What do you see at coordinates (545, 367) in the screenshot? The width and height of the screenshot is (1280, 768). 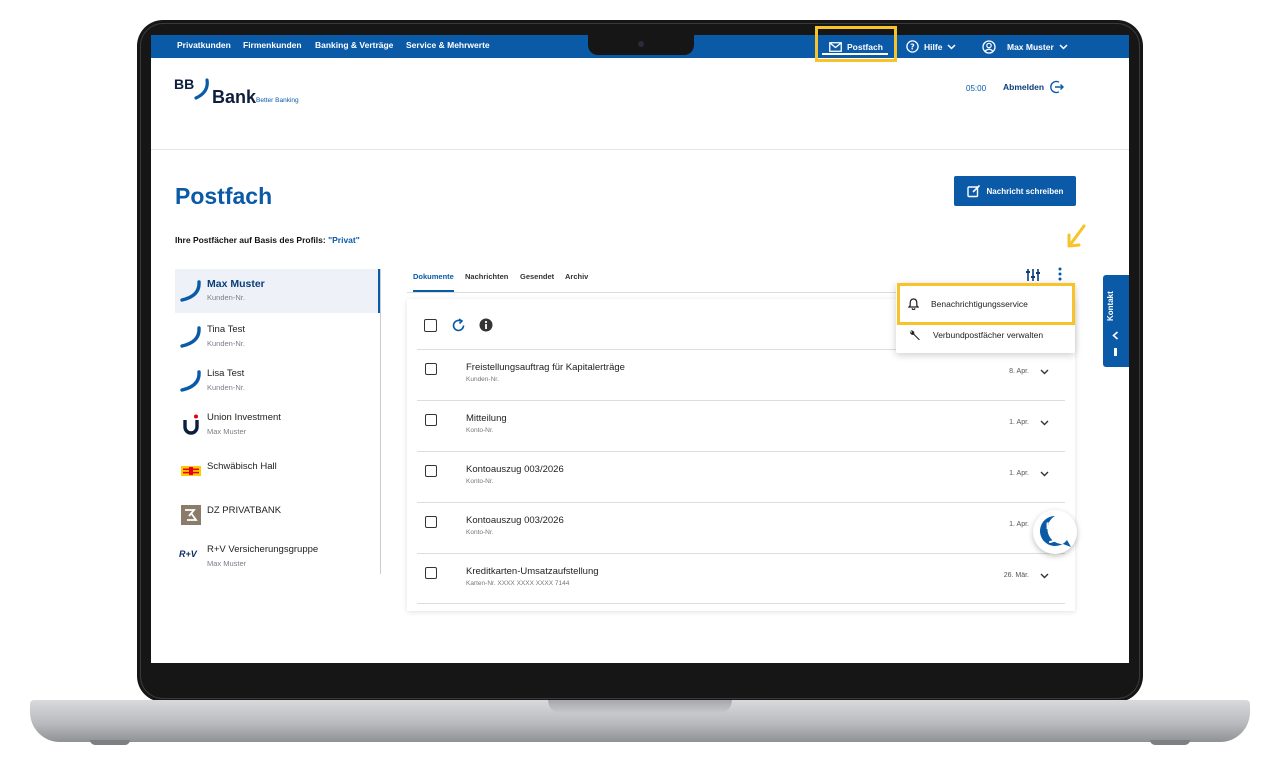 I see `document-title: Freistellungsauftrag für Kapitalerträge` at bounding box center [545, 367].